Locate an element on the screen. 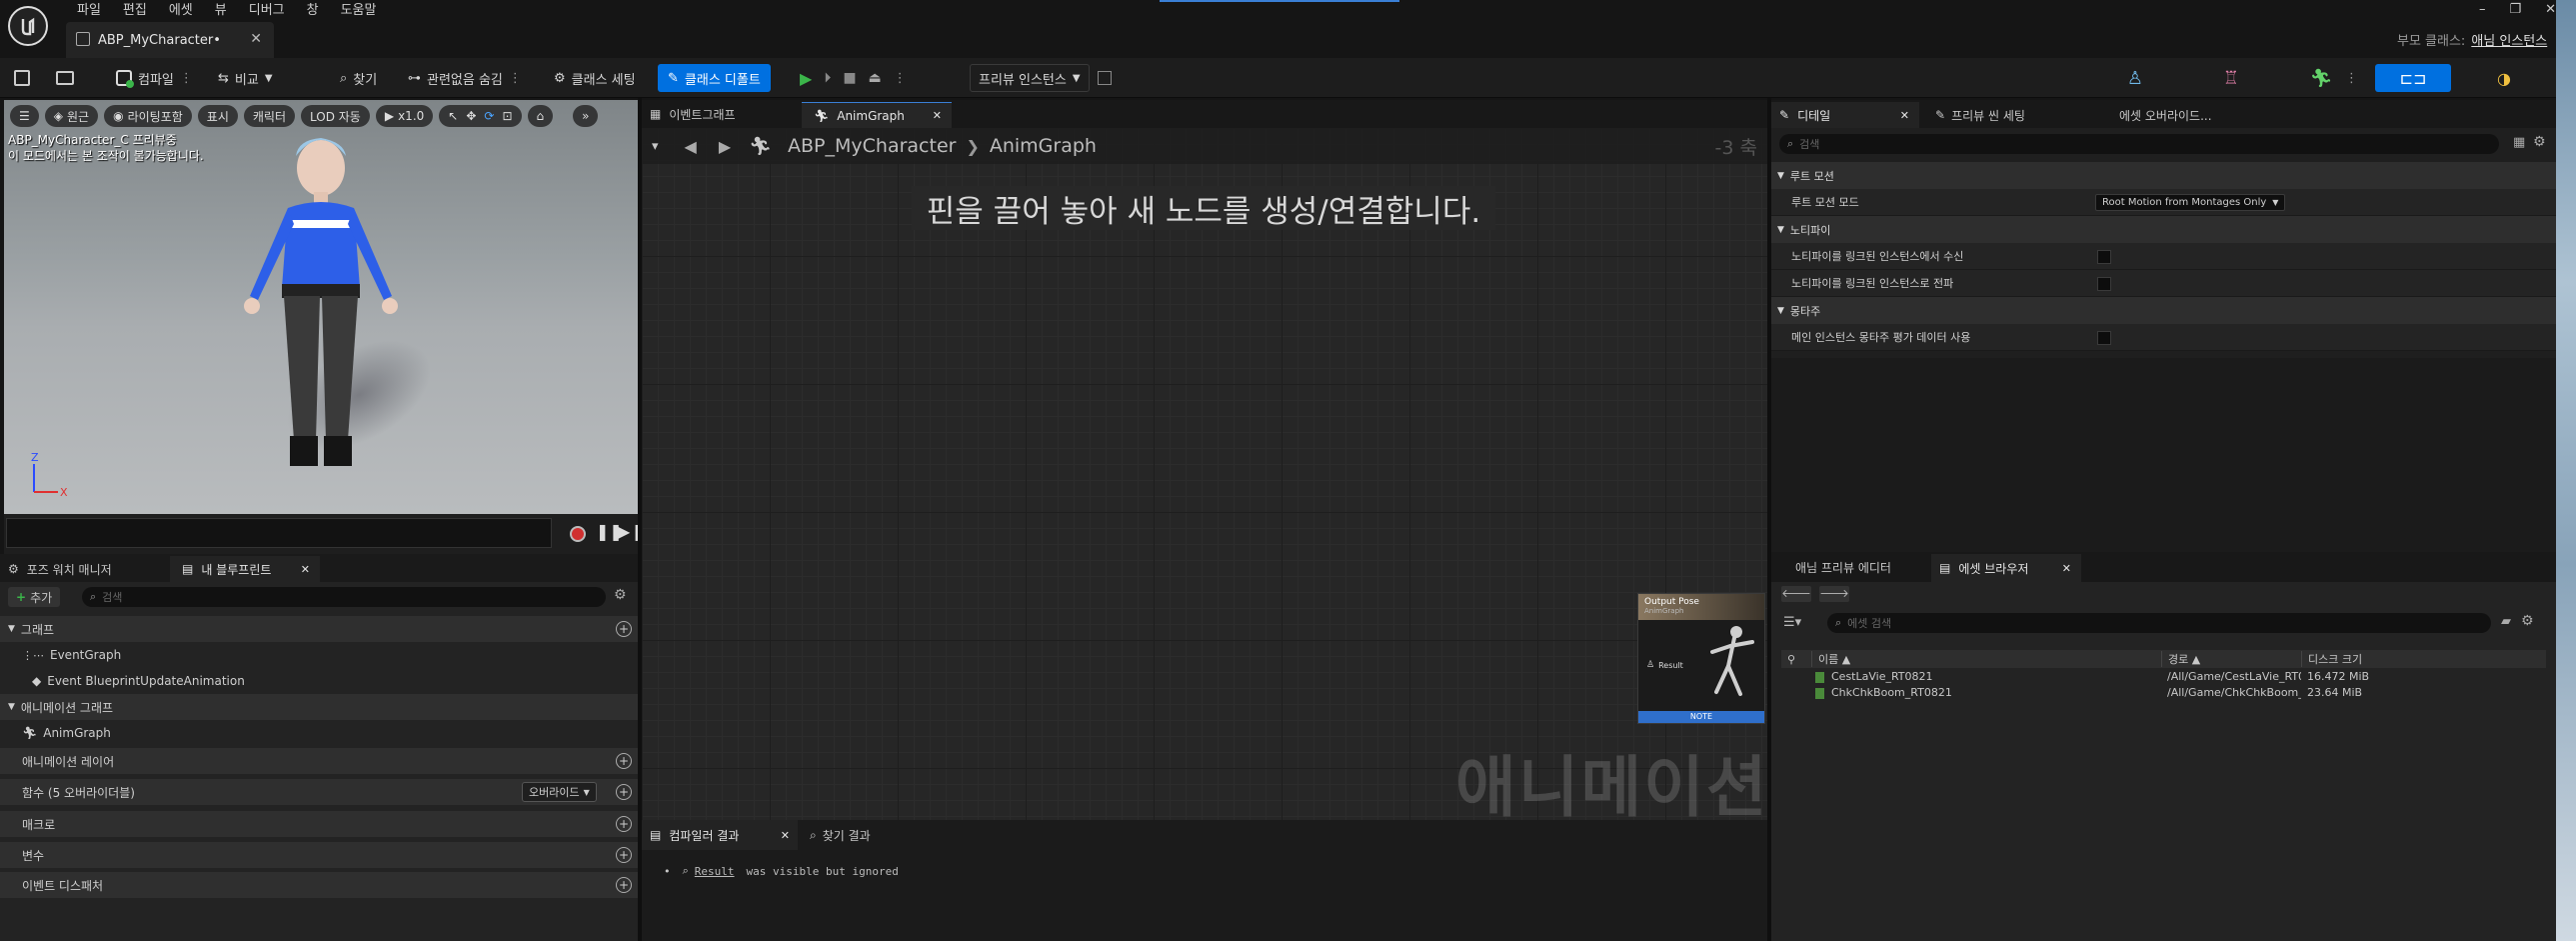 The height and width of the screenshot is (941, 2576). details-search-input: ⌕ 검색 is located at coordinates (2139, 144).